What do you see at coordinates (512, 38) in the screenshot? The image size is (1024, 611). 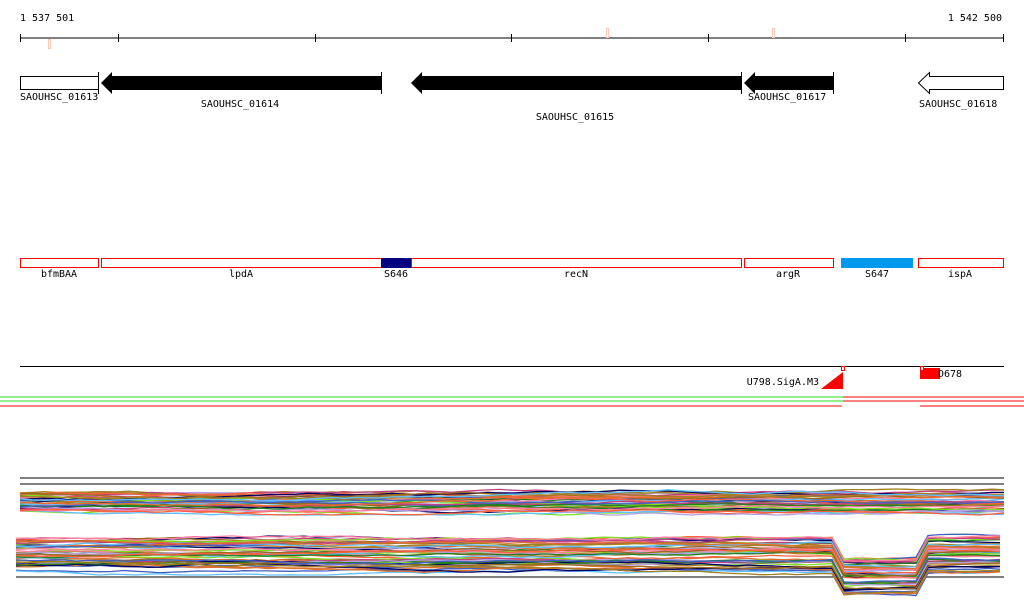 I see `ruler` at bounding box center [512, 38].